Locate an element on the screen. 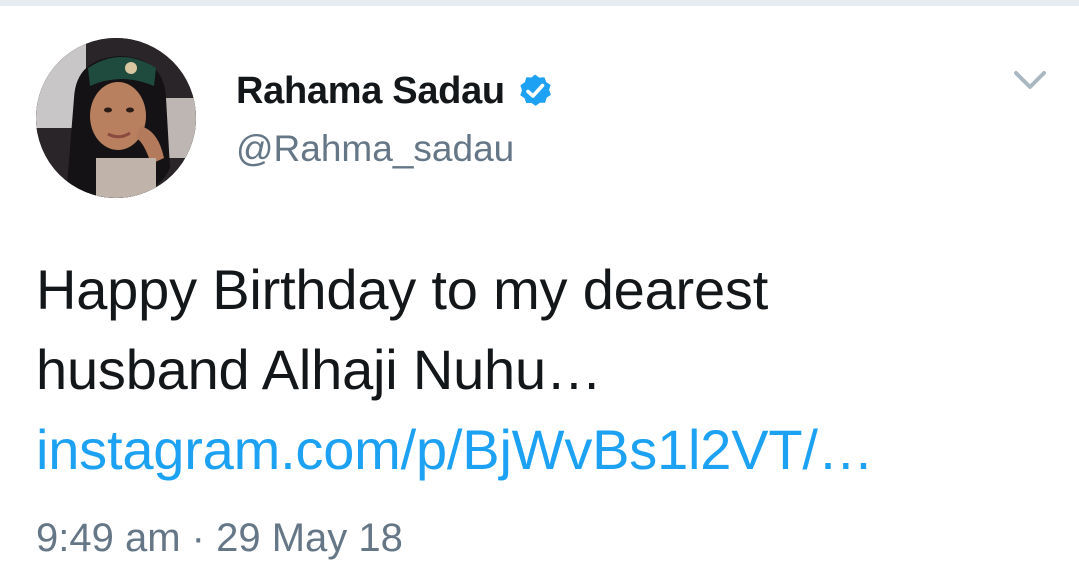 The width and height of the screenshot is (1079, 569). avatar is located at coordinates (116, 118).